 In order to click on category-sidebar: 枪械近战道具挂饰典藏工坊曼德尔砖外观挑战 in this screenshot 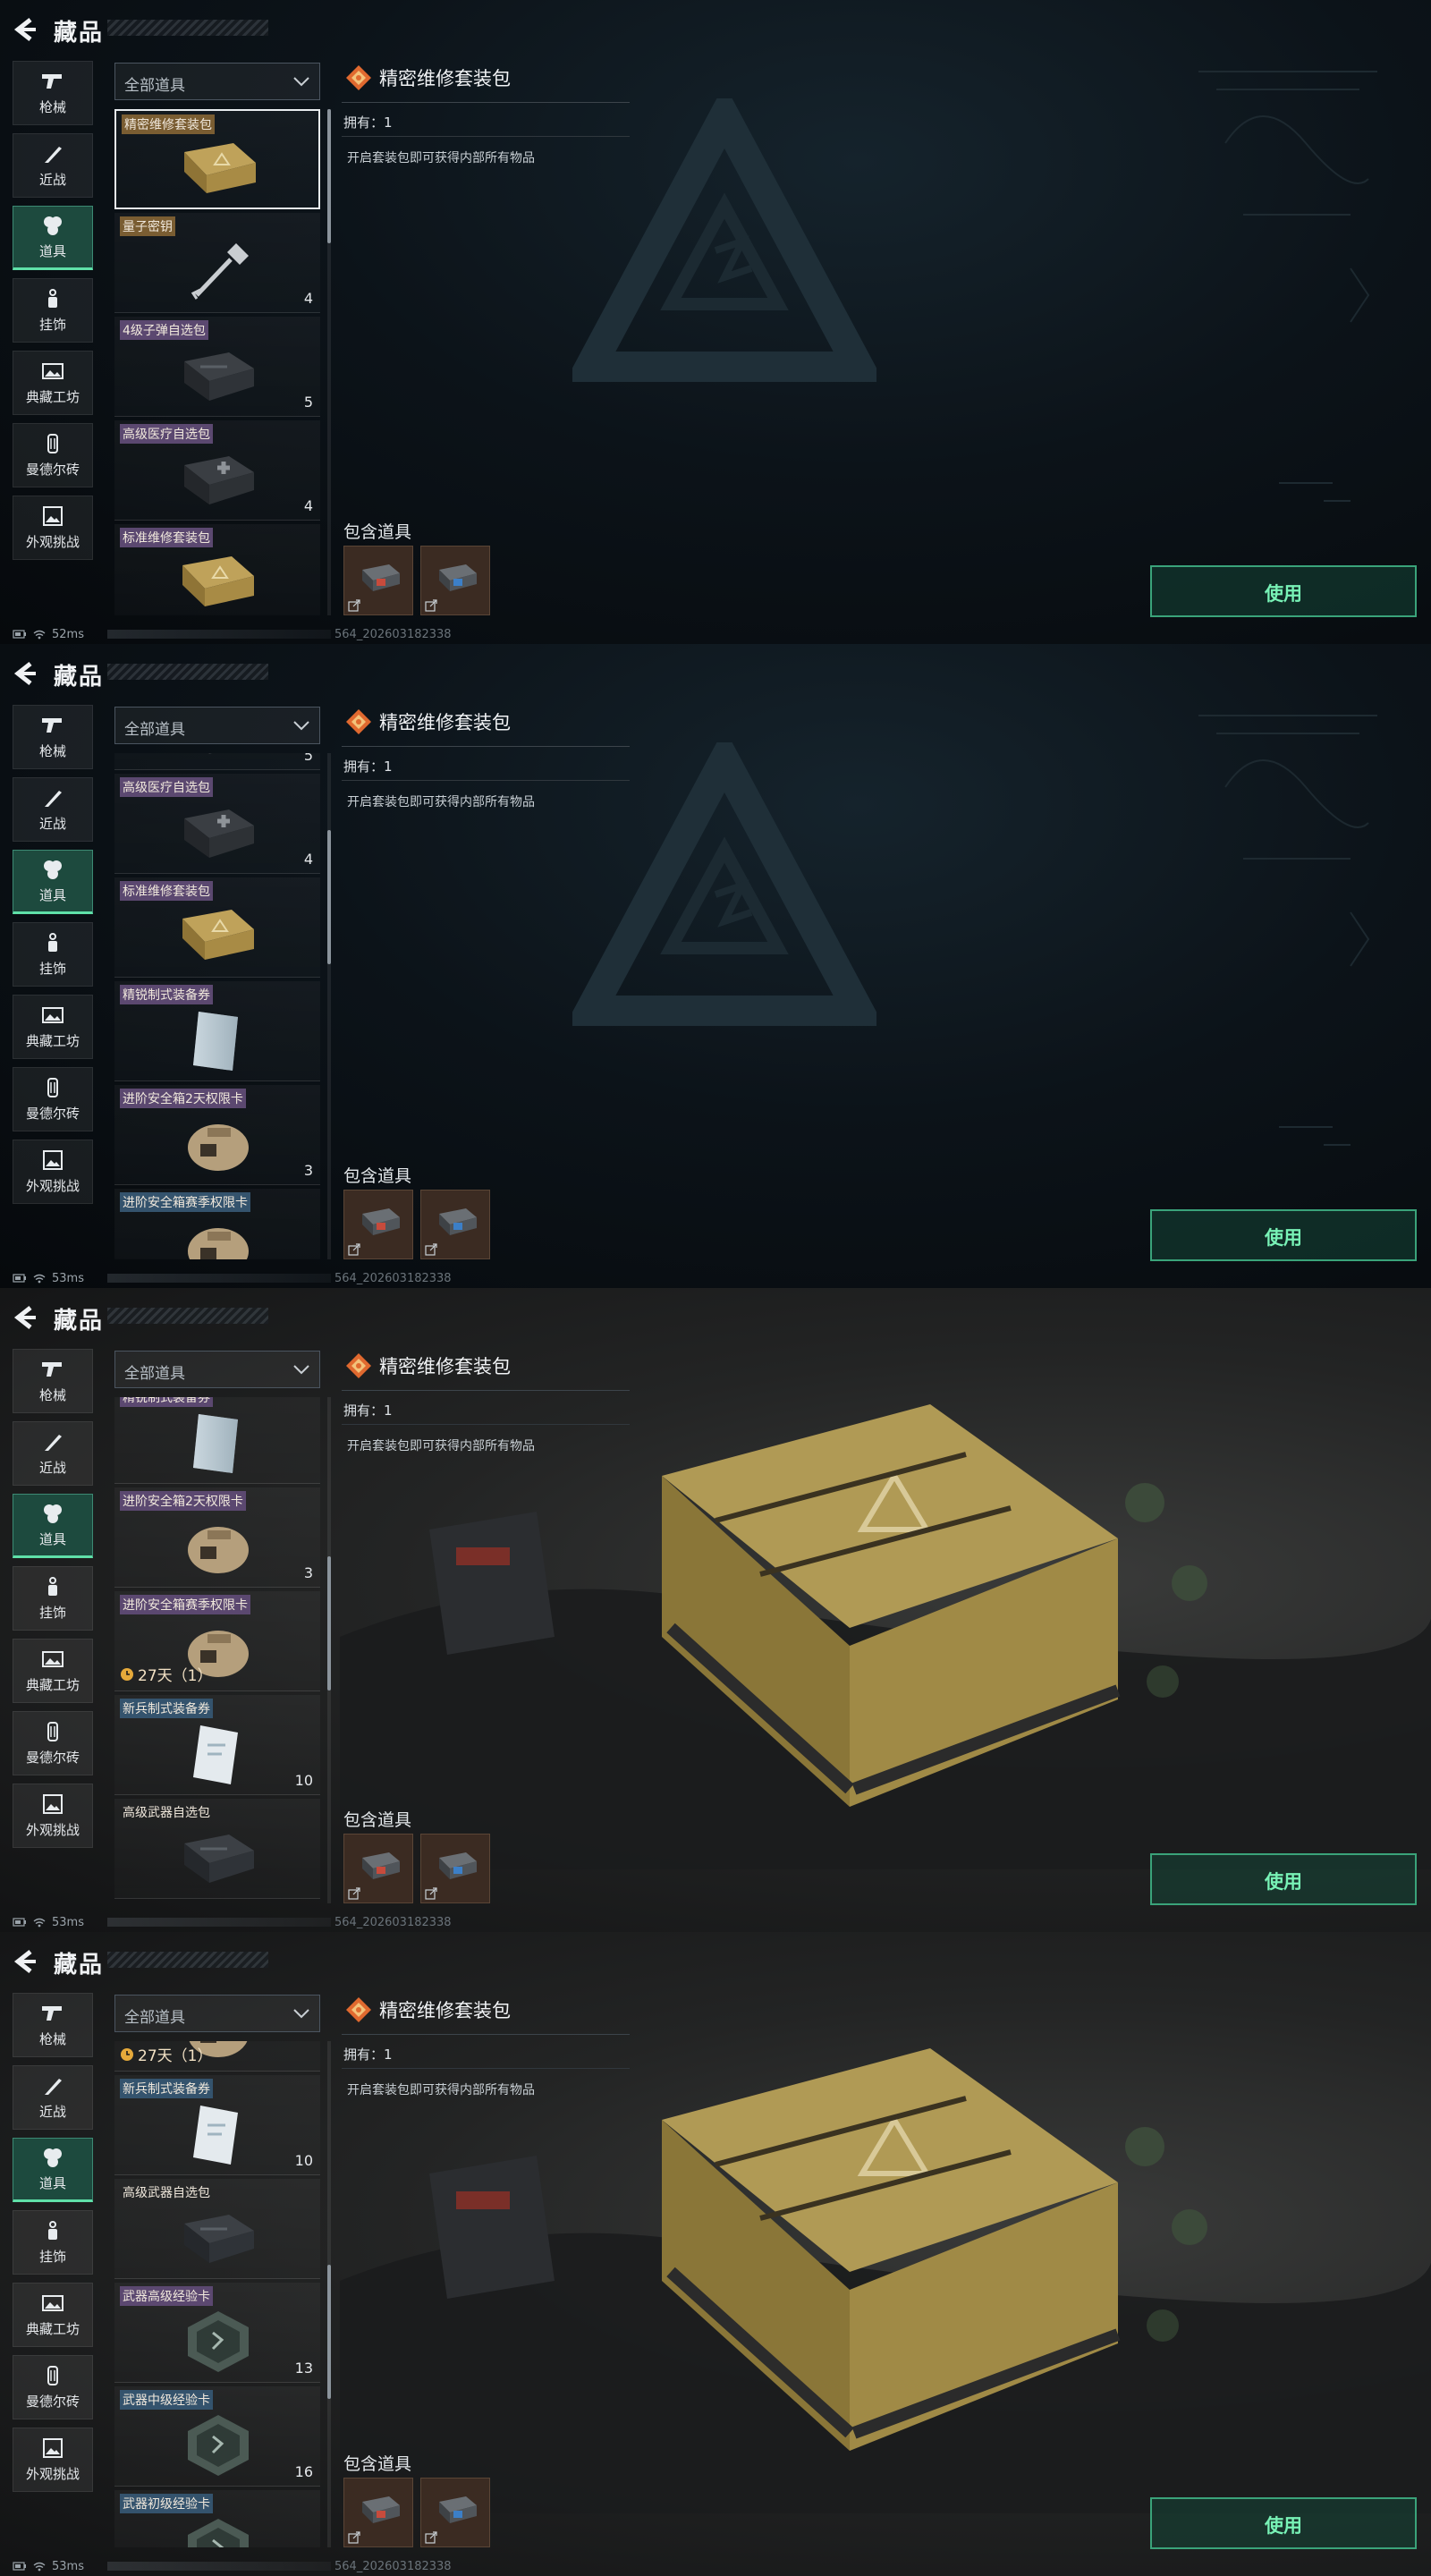, I will do `click(54, 314)`.